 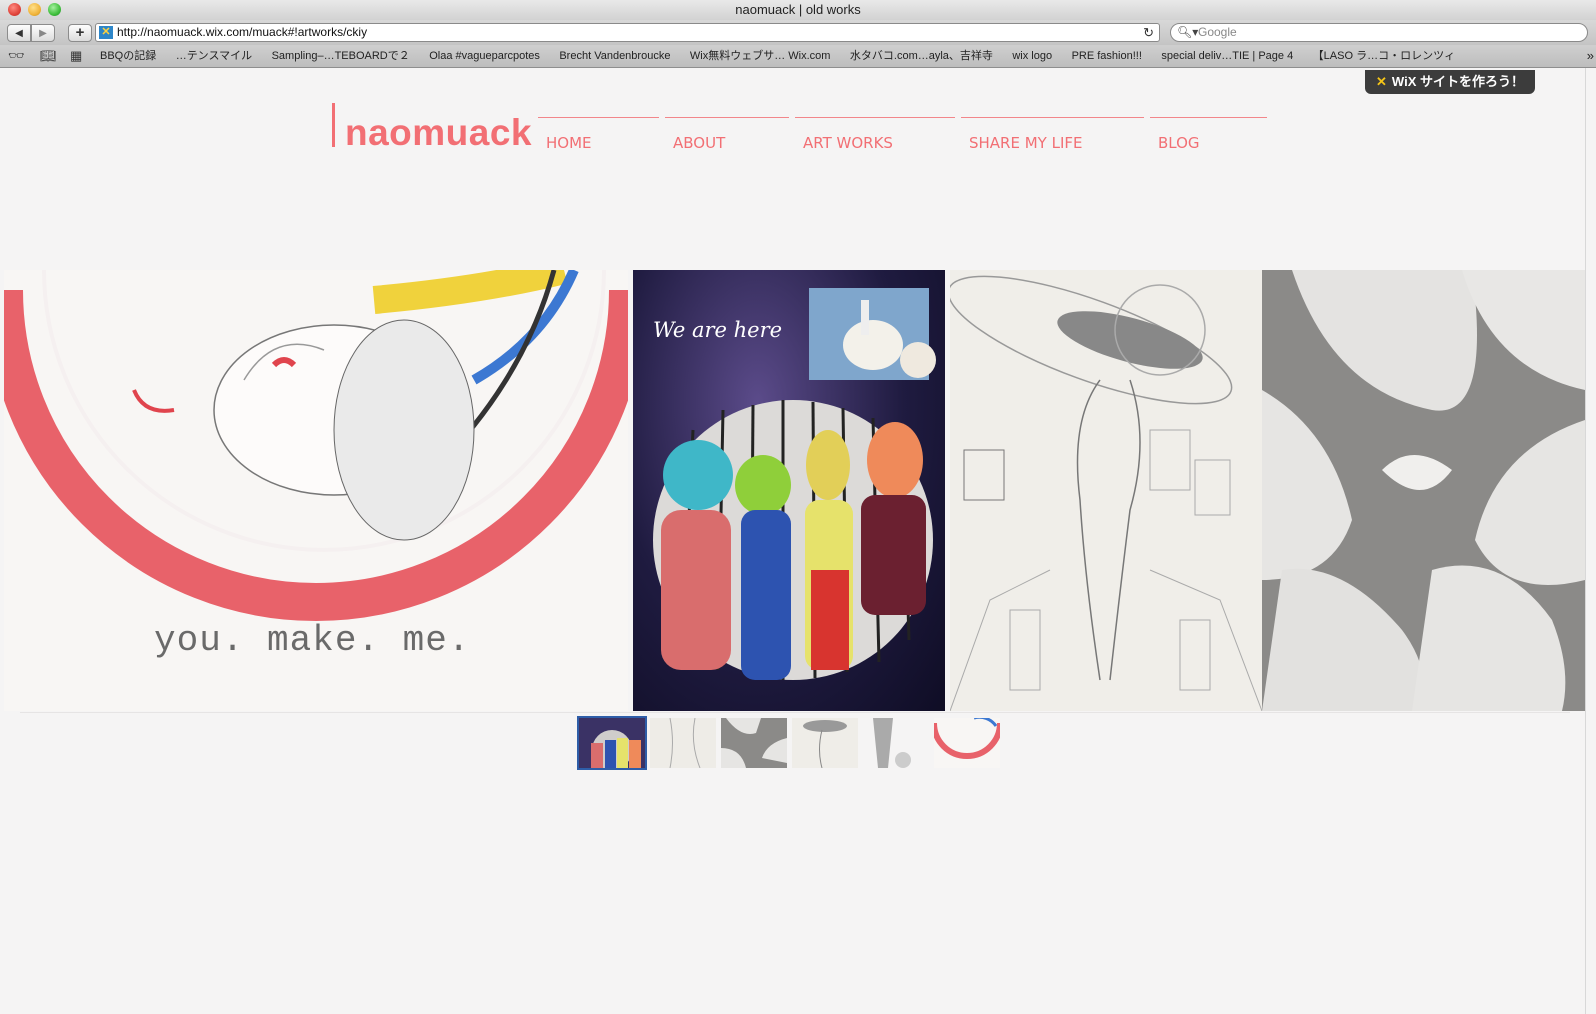 What do you see at coordinates (34, 9) in the screenshot?
I see `minimize-window-button` at bounding box center [34, 9].